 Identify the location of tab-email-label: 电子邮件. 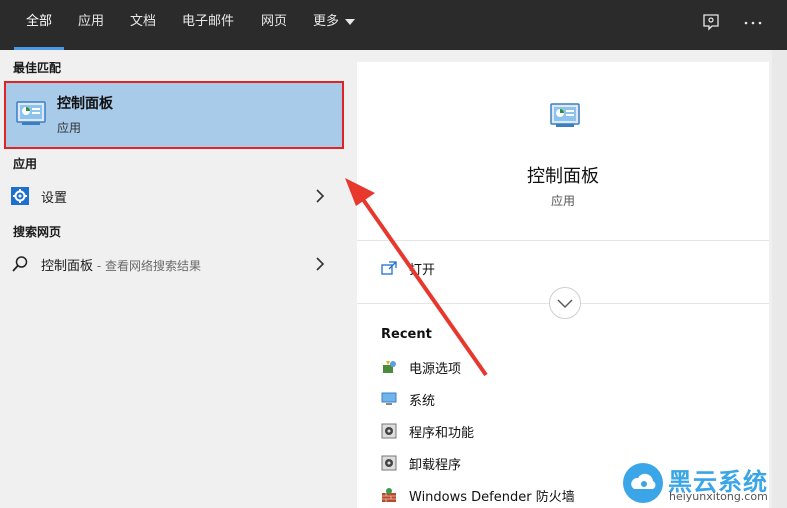
(208, 21).